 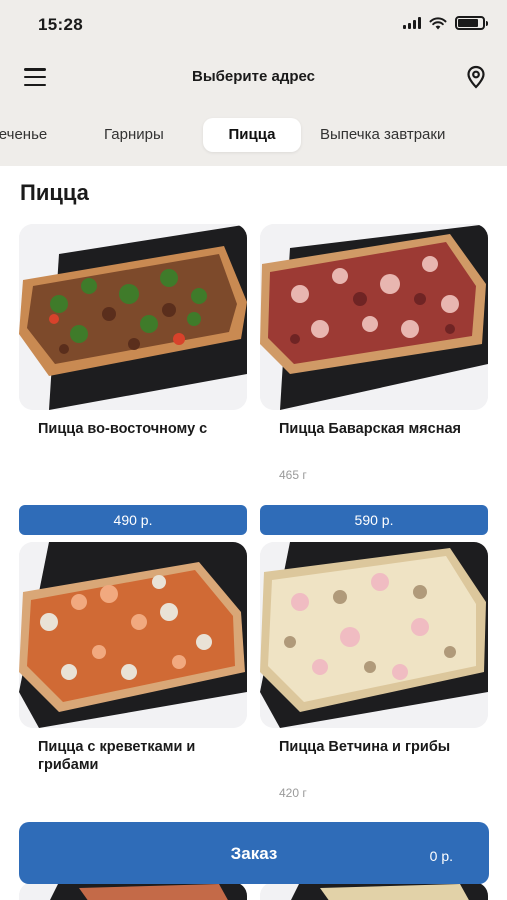 I want to click on address-selector: Выберите адрес, so click(x=253, y=76).